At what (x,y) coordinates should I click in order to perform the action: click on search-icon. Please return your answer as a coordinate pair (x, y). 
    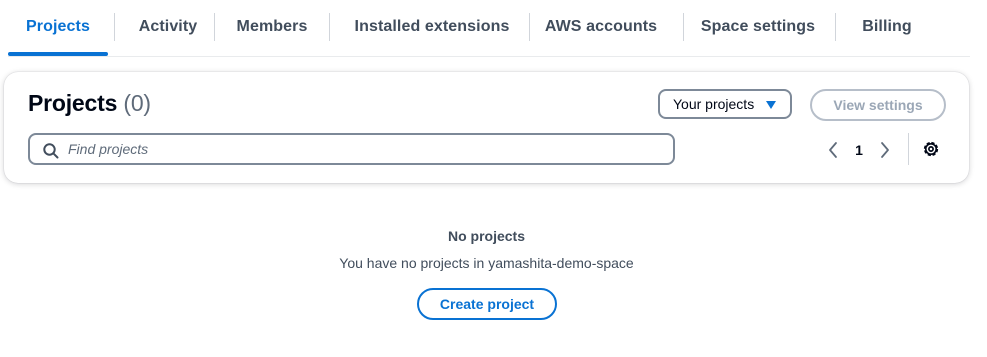
    Looking at the image, I should click on (51, 151).